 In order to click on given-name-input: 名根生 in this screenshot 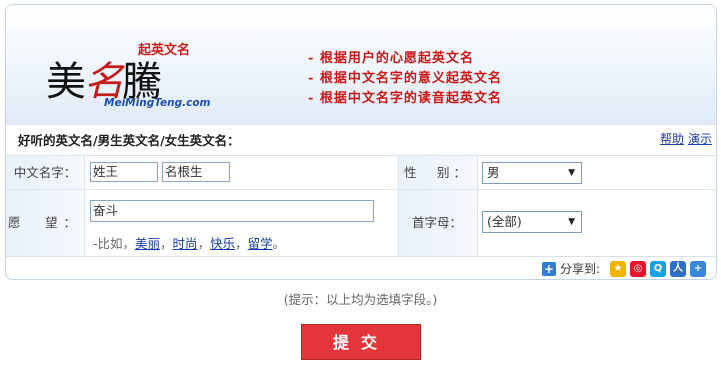, I will do `click(196, 172)`.